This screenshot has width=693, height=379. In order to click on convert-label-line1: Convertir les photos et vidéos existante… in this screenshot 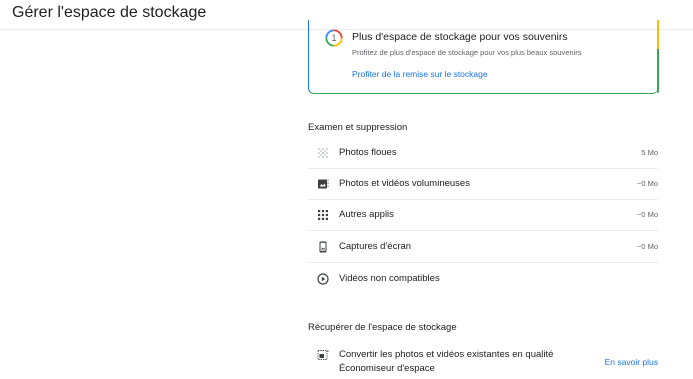, I will do `click(446, 354)`.